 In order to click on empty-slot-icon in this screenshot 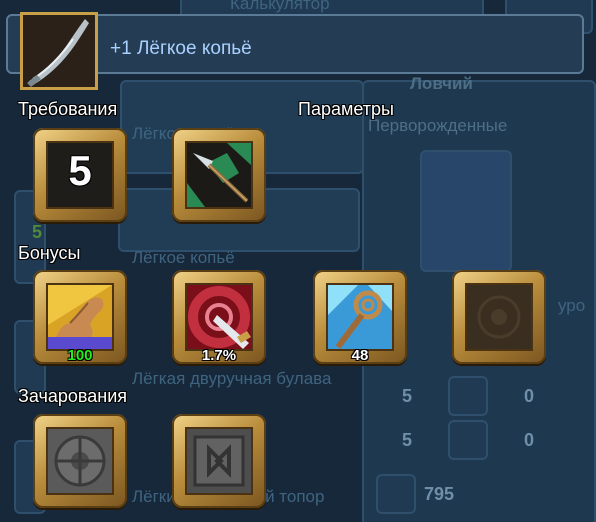, I will do `click(499, 317)`.